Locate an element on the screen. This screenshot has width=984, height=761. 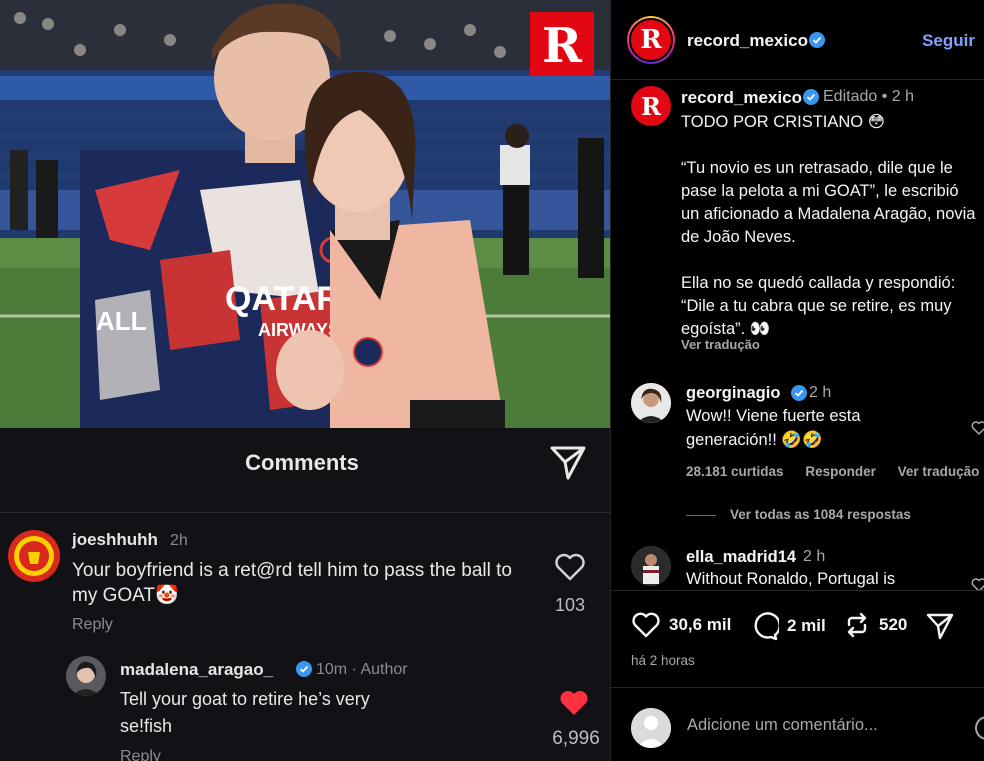
caption-edited-time: Editado • 2 h is located at coordinates (868, 96).